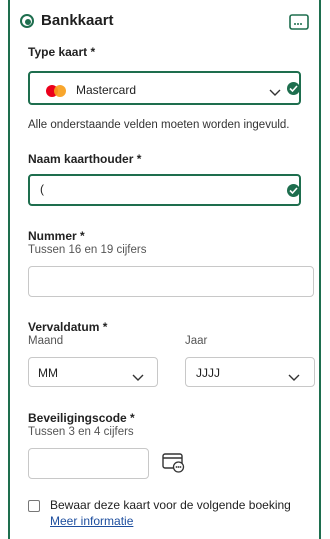 The image size is (330, 539). I want to click on more-info-link: Meer informatie, so click(91, 521).